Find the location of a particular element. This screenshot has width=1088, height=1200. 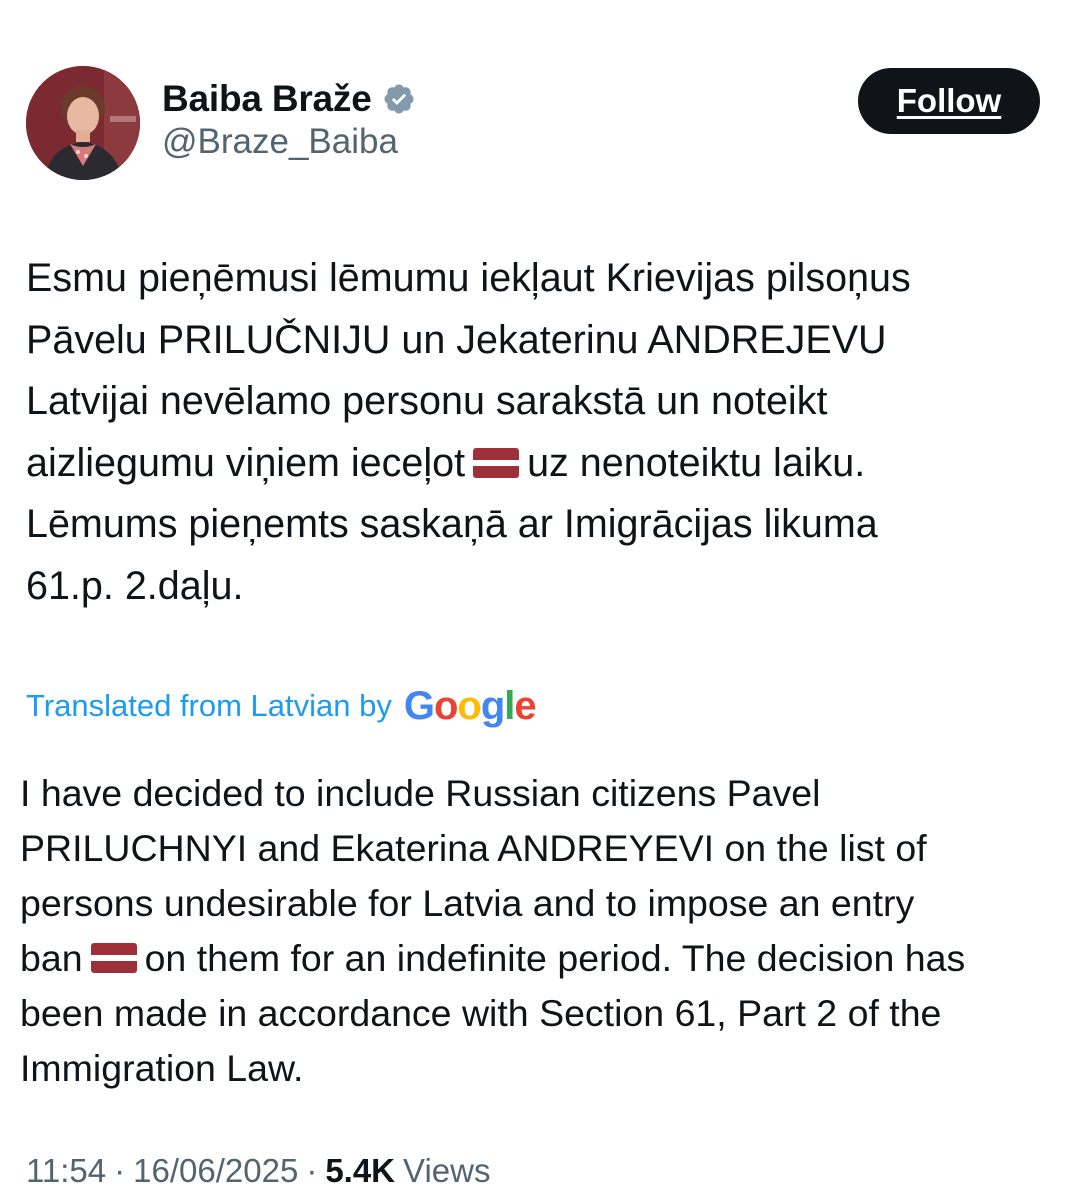

google-logo: Google is located at coordinates (470, 706).